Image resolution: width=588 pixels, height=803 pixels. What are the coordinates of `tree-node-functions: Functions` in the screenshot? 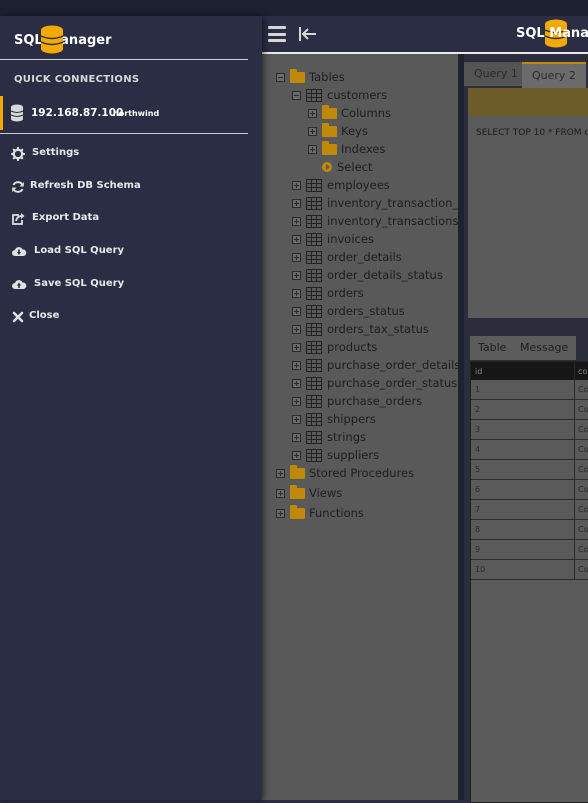 It's located at (320, 513).